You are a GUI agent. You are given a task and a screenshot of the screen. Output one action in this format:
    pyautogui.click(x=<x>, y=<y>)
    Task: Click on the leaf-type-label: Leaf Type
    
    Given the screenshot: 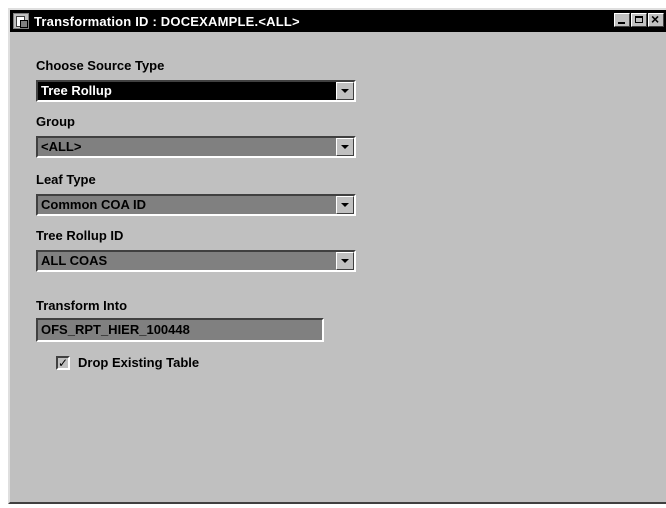 What is the action you would take?
    pyautogui.click(x=66, y=179)
    